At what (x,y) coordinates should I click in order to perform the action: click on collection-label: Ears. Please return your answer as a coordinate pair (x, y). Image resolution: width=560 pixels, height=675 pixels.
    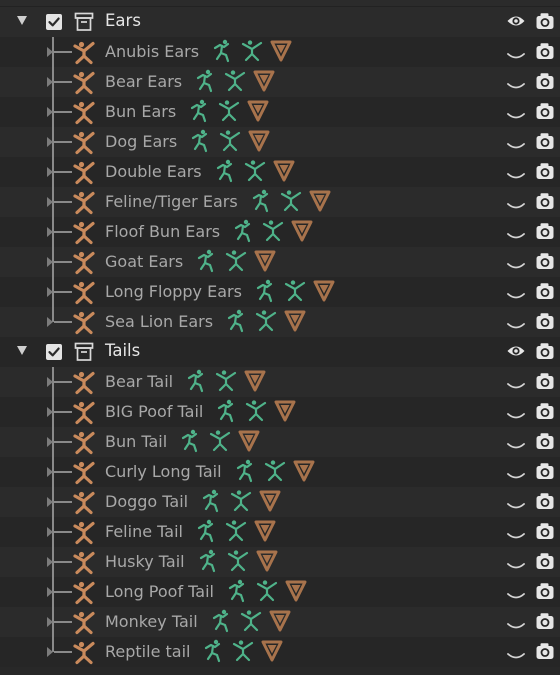
    Looking at the image, I should click on (123, 20).